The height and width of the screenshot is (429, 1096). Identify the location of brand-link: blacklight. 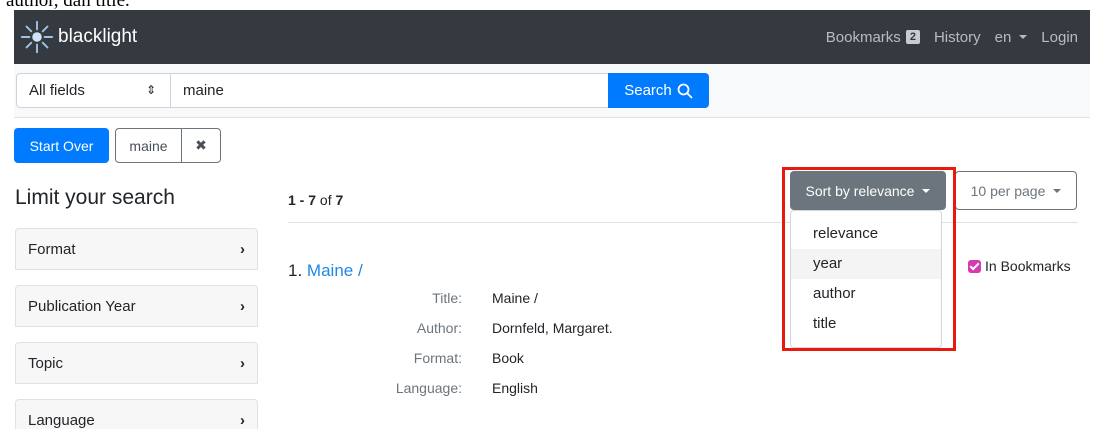
(77, 37).